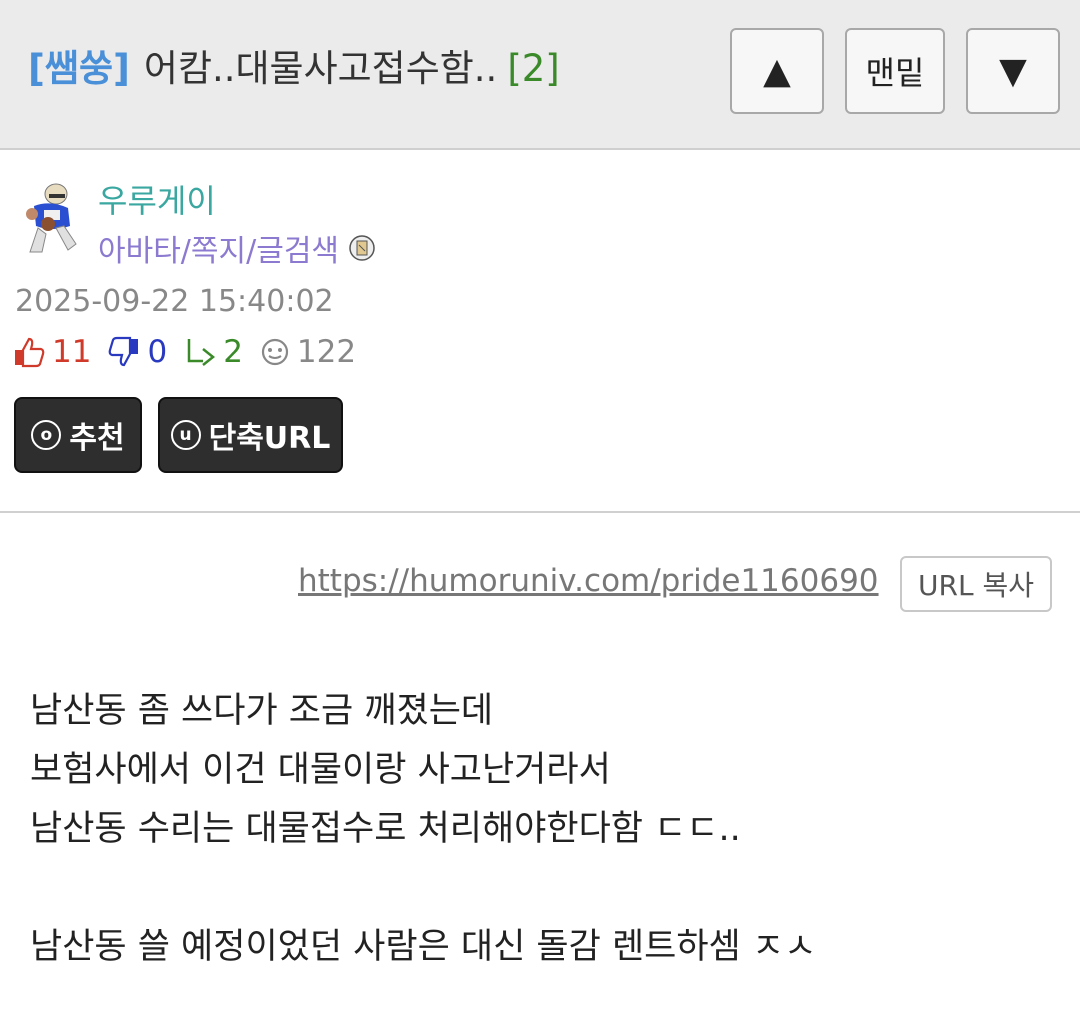 This screenshot has width=1080, height=1020. What do you see at coordinates (46, 435) in the screenshot?
I see `recommend-circle-icon: o` at bounding box center [46, 435].